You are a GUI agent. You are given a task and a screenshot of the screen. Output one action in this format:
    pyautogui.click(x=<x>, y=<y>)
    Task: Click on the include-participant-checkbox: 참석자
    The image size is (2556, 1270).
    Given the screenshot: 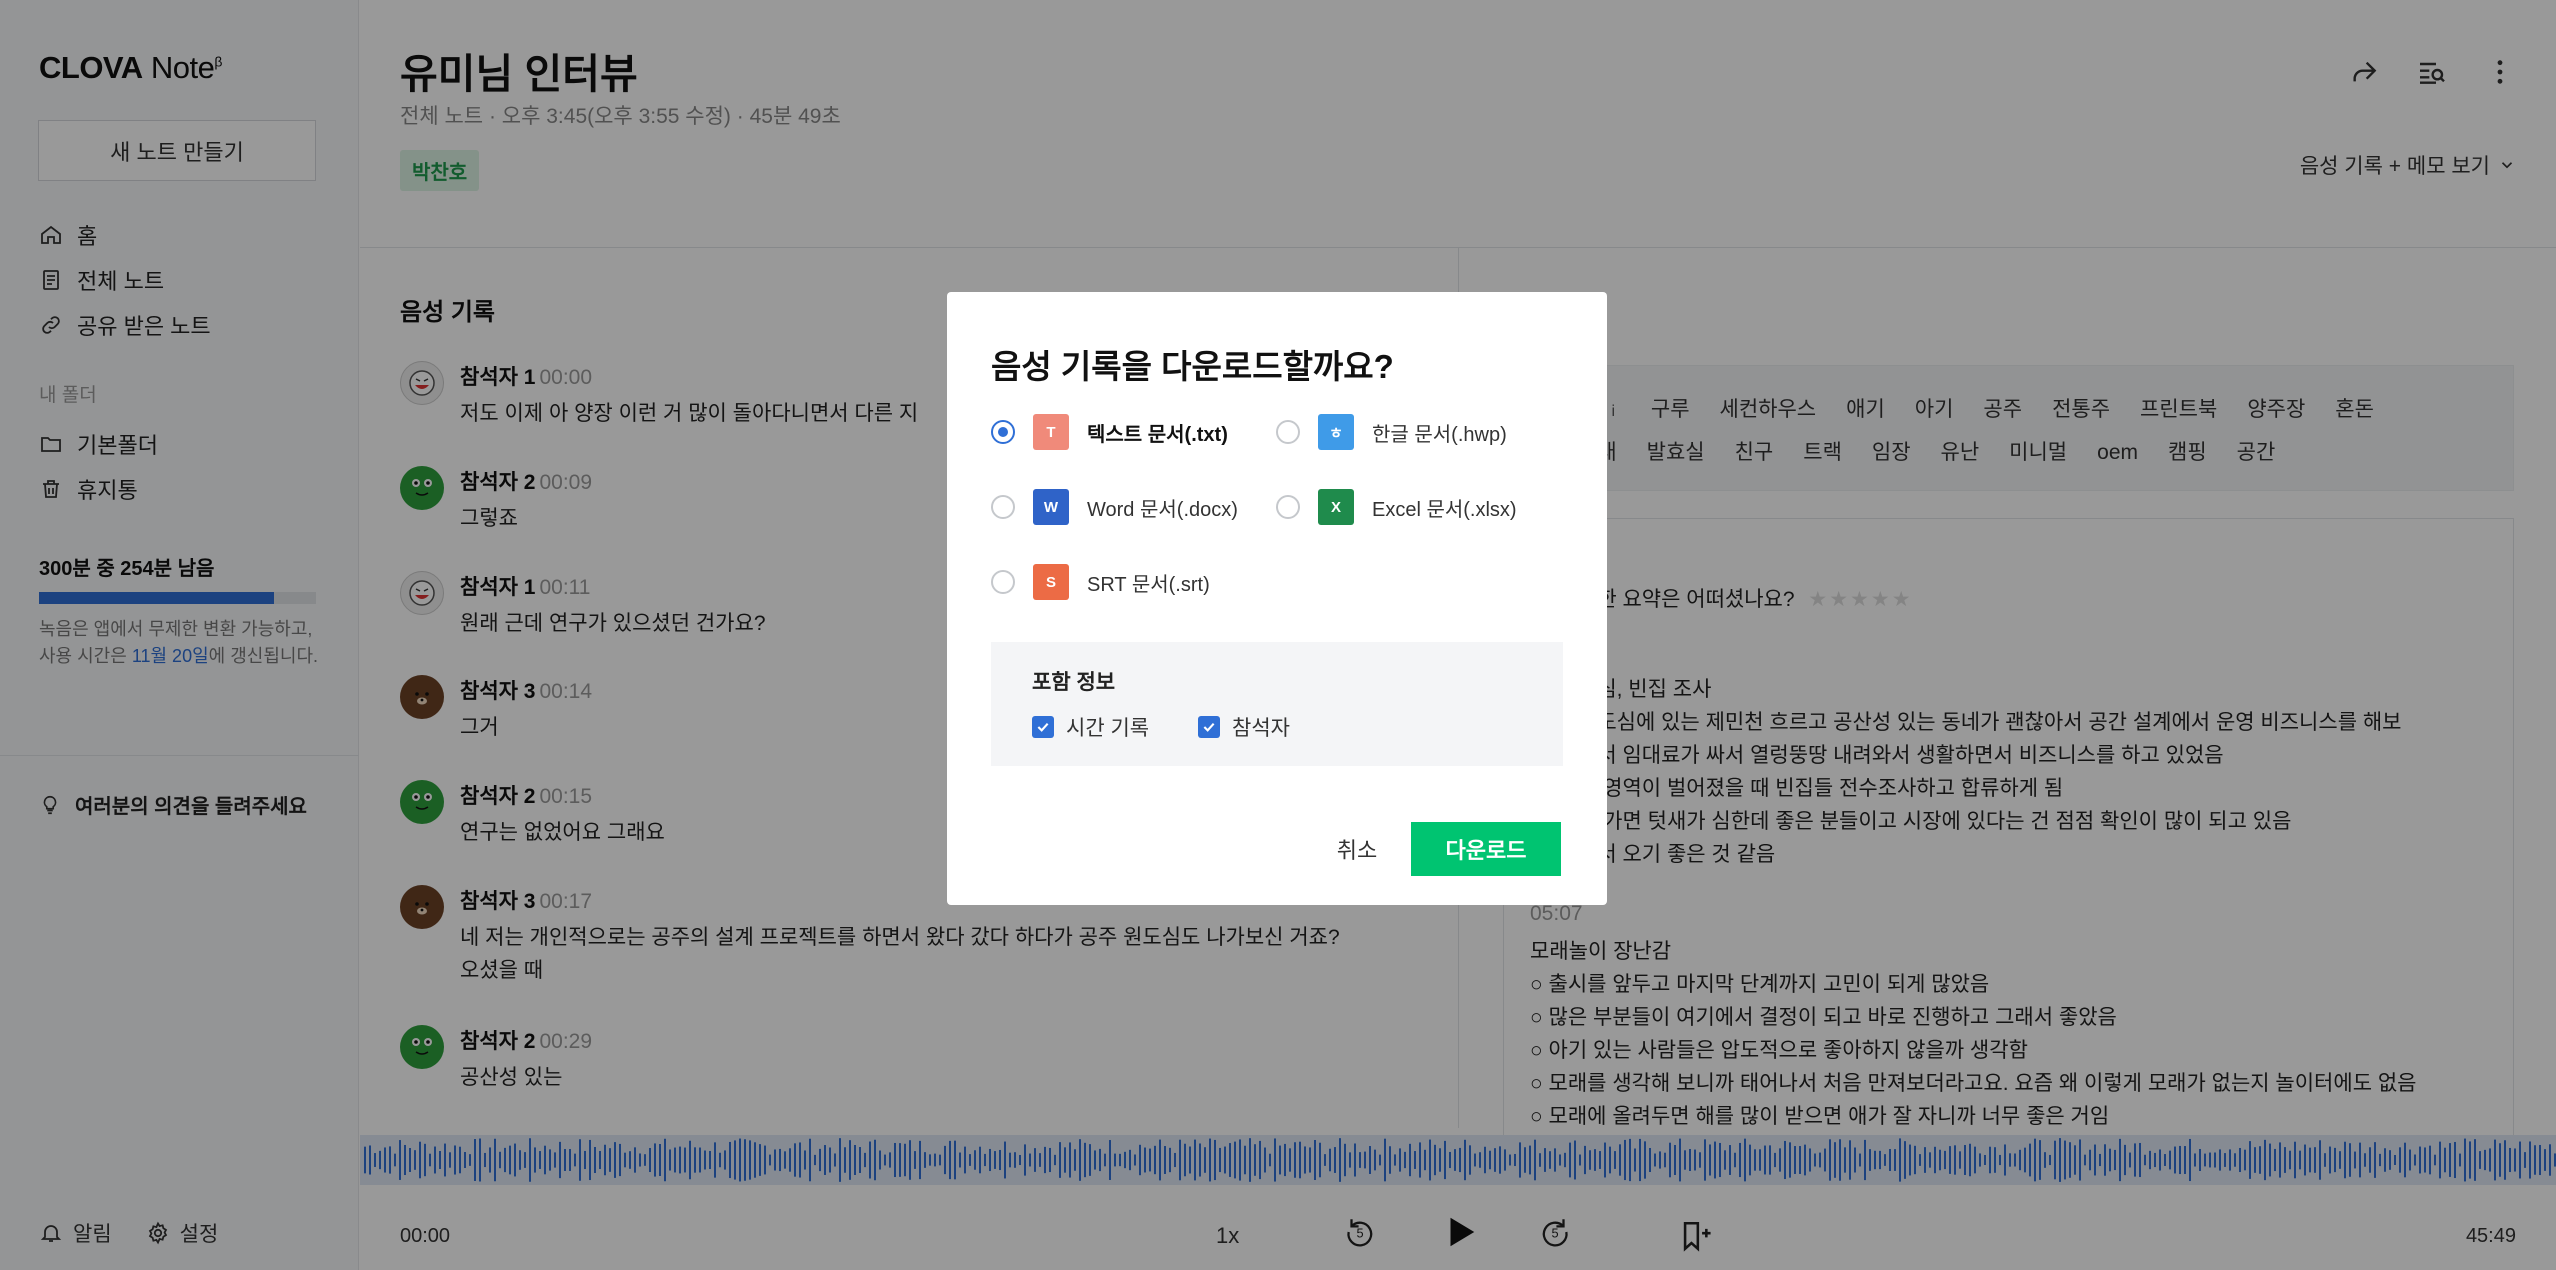 What is the action you would take?
    pyautogui.click(x=1244, y=727)
    